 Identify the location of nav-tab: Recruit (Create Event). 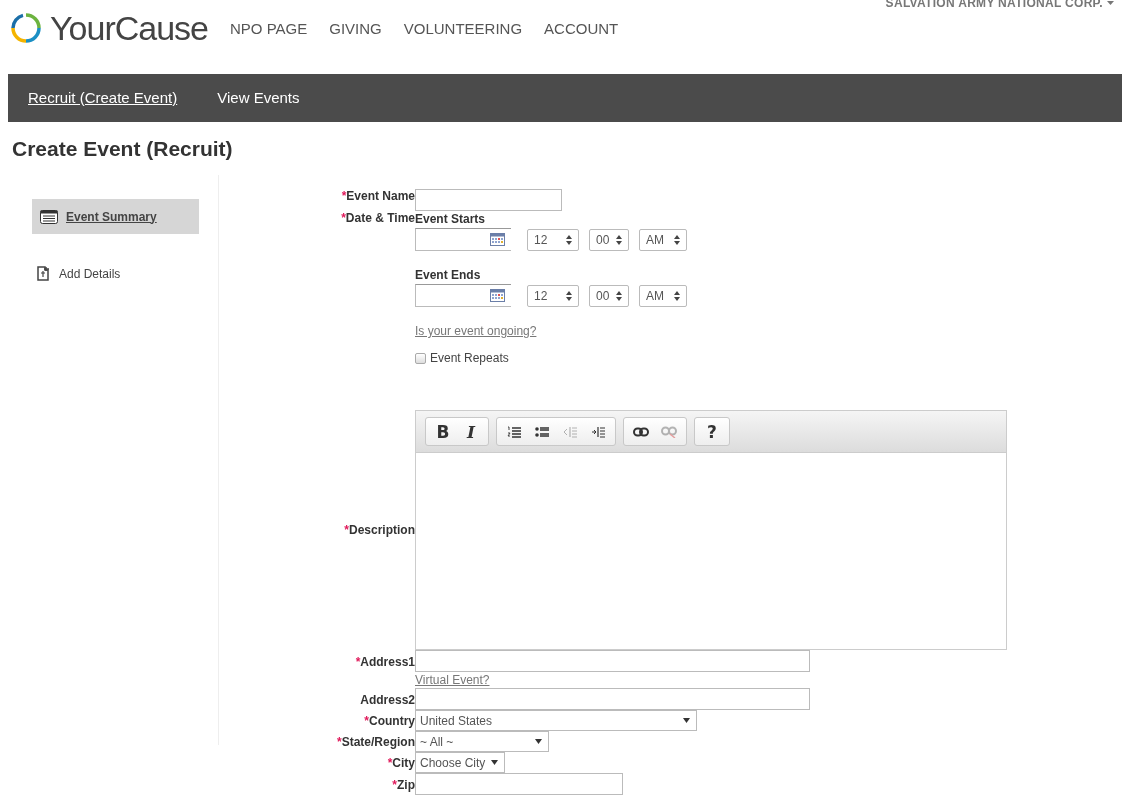
(103, 98).